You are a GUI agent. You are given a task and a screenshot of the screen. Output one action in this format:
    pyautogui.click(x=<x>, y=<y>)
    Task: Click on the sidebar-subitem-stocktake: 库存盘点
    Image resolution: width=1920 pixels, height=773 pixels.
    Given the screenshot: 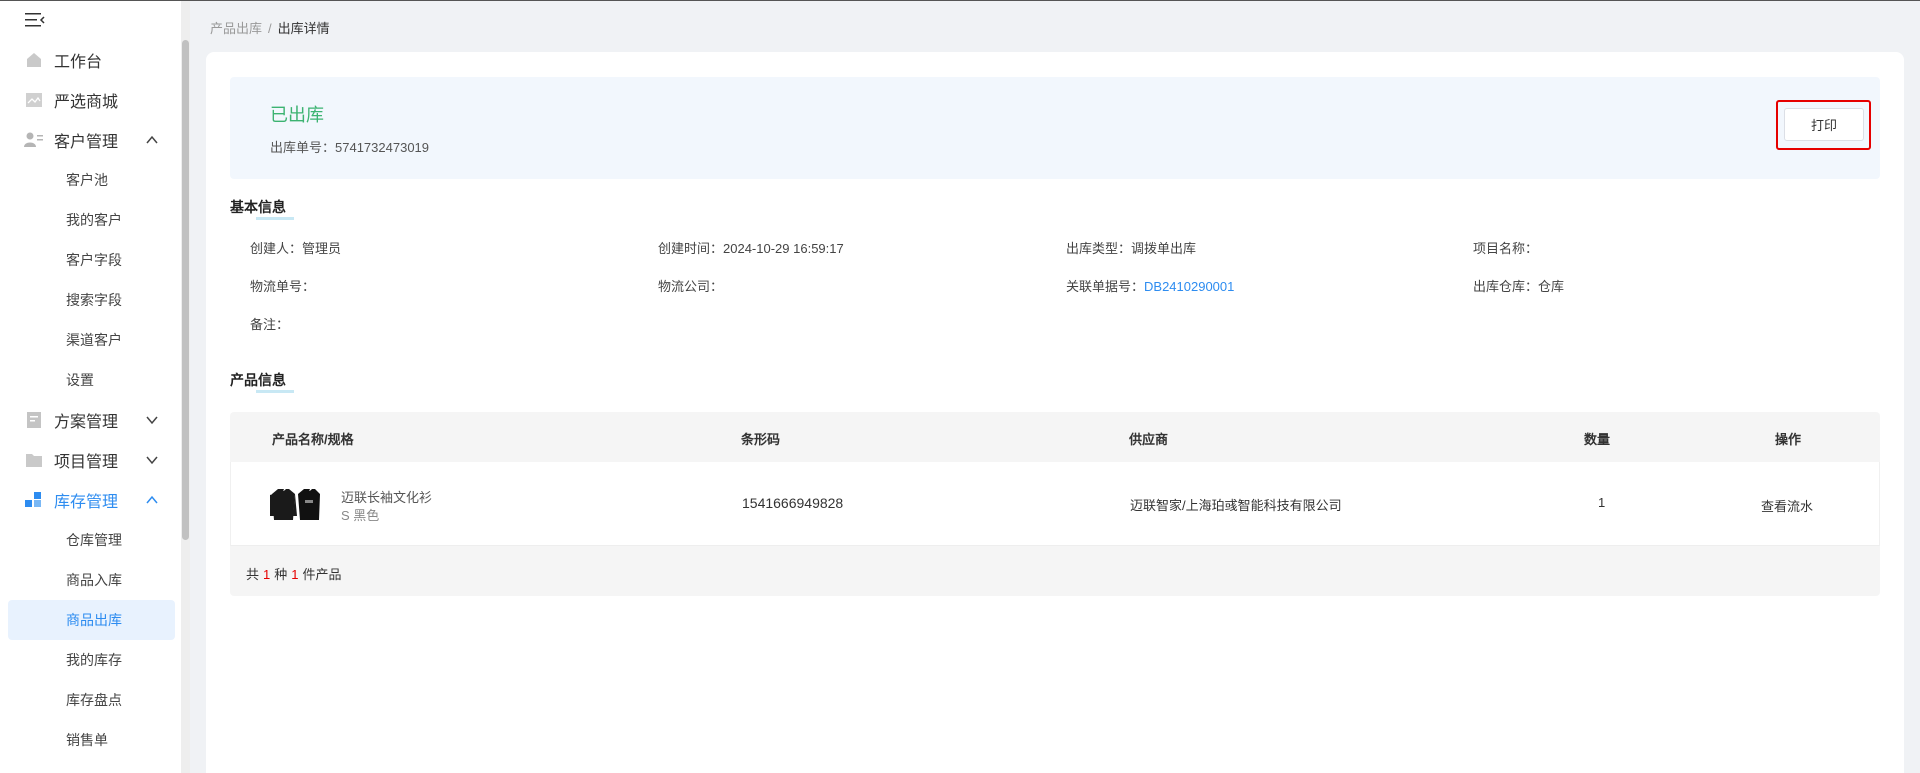 What is the action you would take?
    pyautogui.click(x=90, y=700)
    